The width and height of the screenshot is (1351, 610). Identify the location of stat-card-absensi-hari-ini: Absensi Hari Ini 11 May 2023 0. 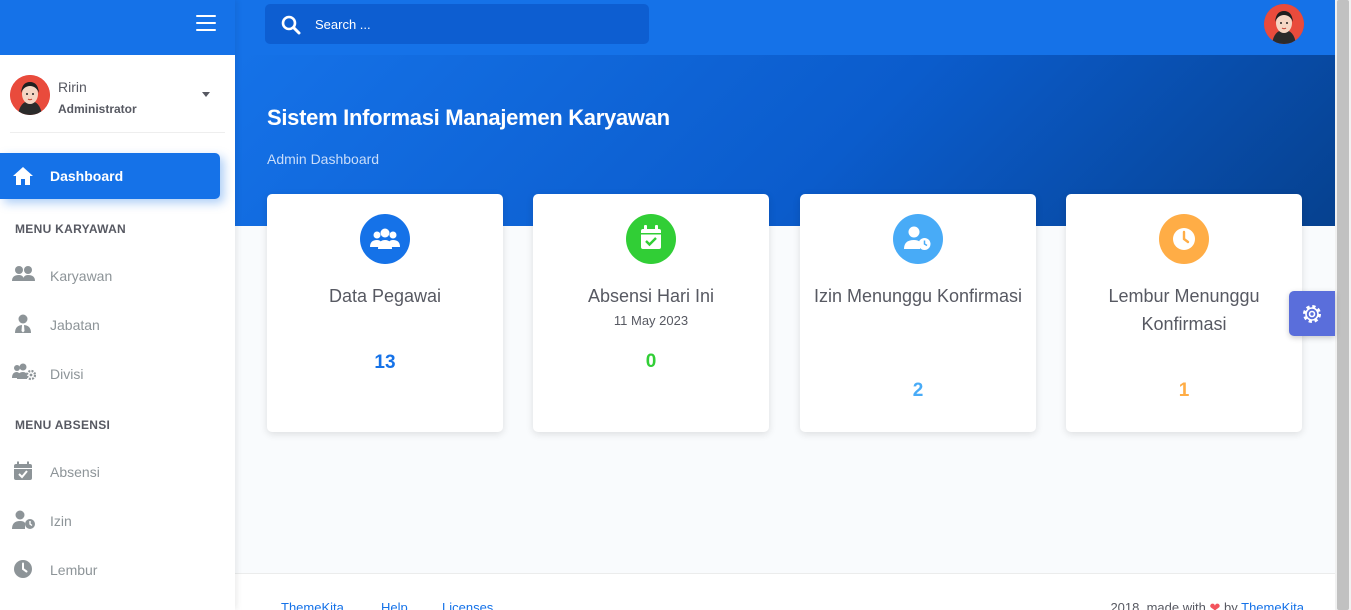
(651, 313).